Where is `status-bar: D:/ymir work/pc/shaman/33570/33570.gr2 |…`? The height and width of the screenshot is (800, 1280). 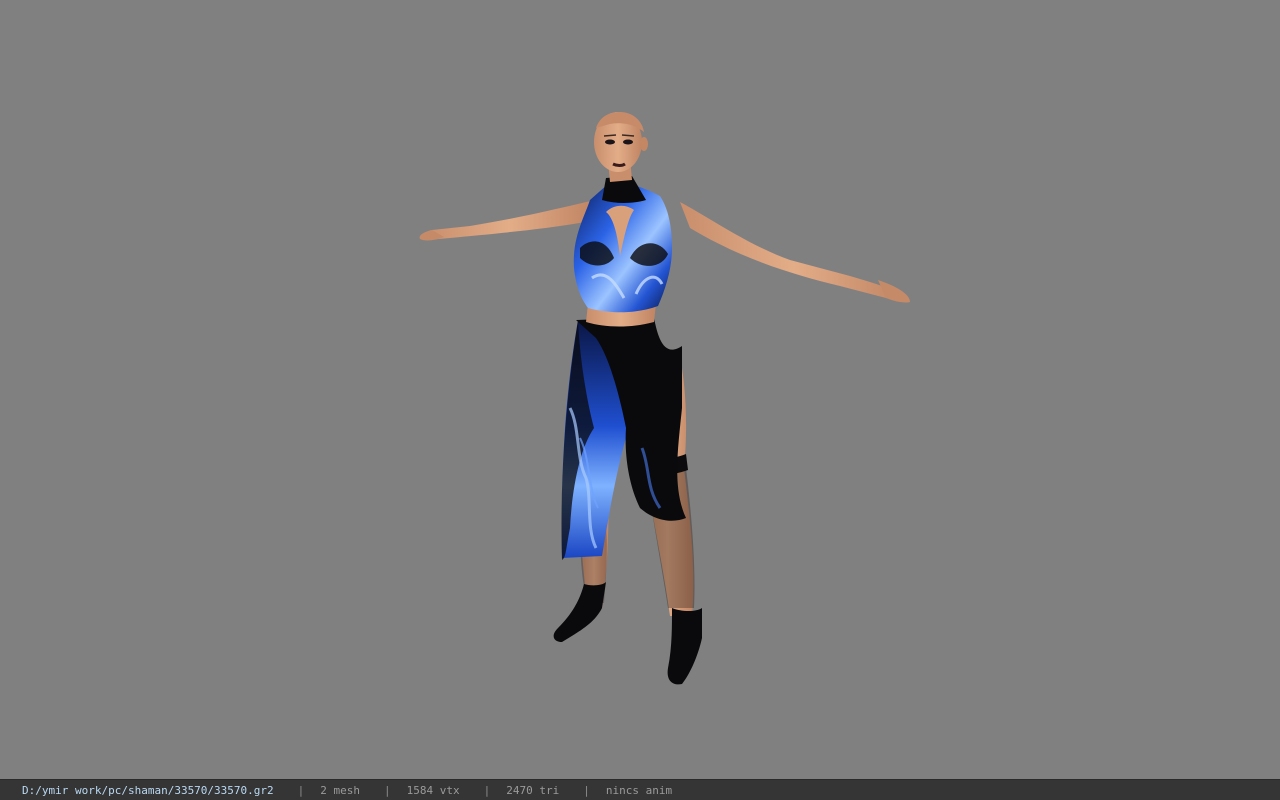 status-bar: D:/ymir work/pc/shaman/33570/33570.gr2 |… is located at coordinates (640, 789).